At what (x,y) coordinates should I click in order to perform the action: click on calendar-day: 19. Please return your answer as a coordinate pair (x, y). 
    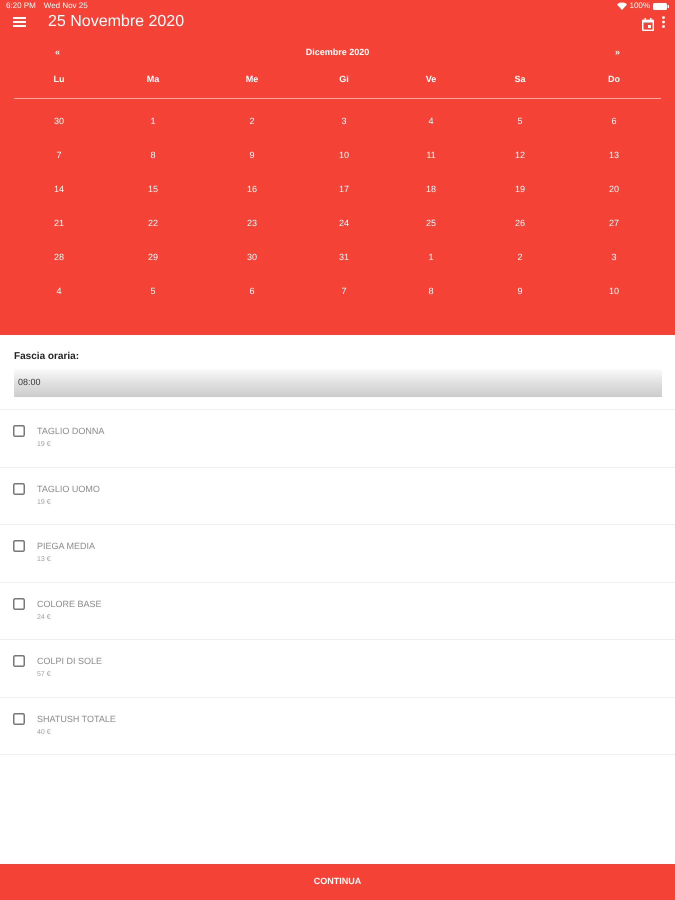
    Looking at the image, I should click on (519, 190).